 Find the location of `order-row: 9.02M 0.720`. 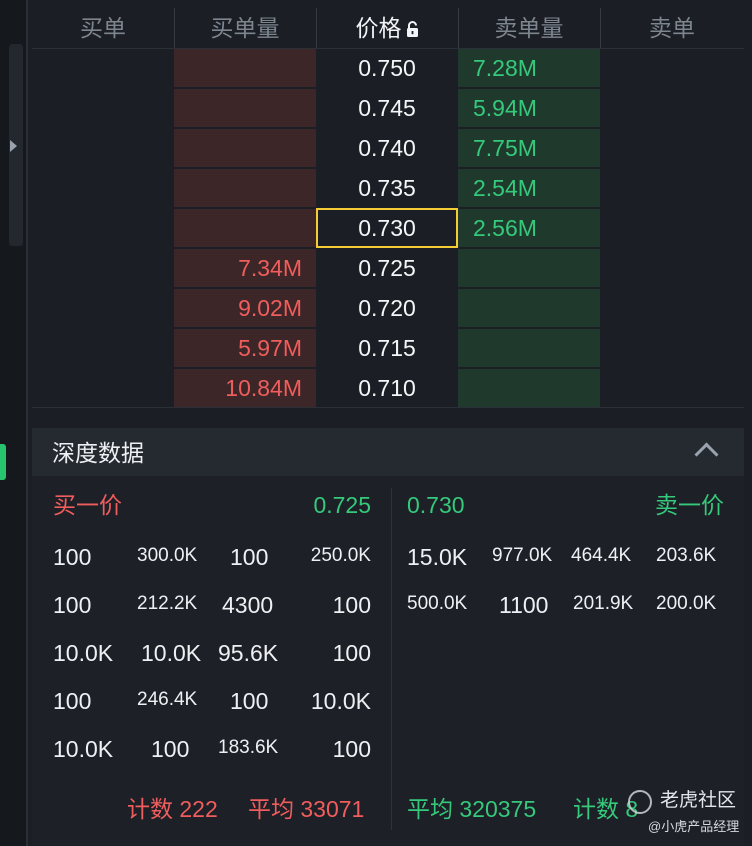

order-row: 9.02M 0.720 is located at coordinates (388, 308).